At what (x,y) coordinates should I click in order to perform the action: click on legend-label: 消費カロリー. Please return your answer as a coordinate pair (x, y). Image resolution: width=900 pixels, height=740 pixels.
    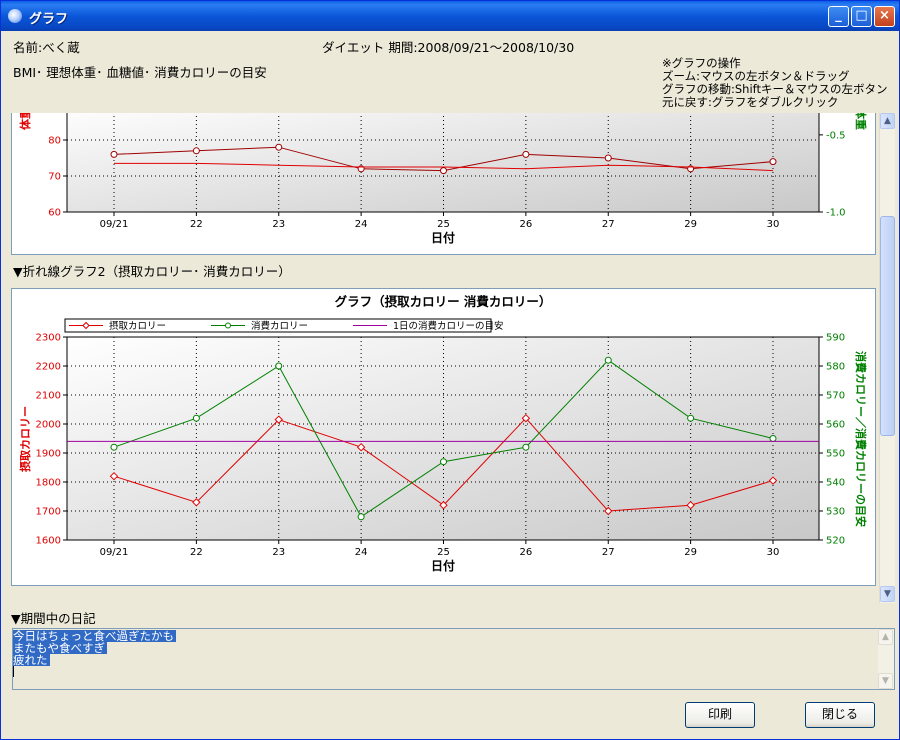
    Looking at the image, I should click on (279, 326).